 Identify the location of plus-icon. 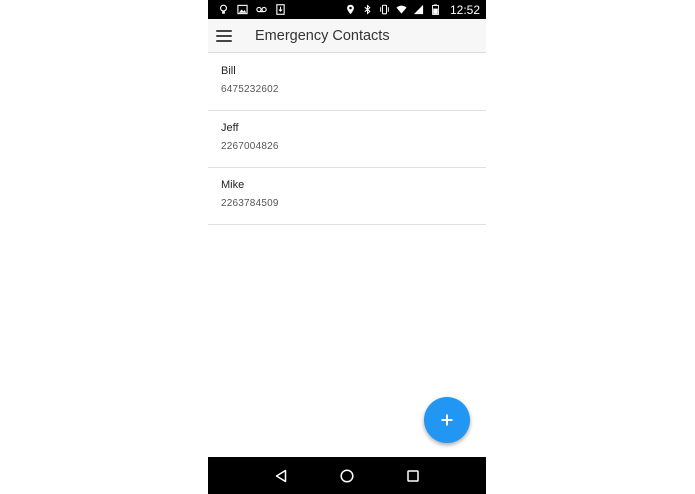
(447, 420).